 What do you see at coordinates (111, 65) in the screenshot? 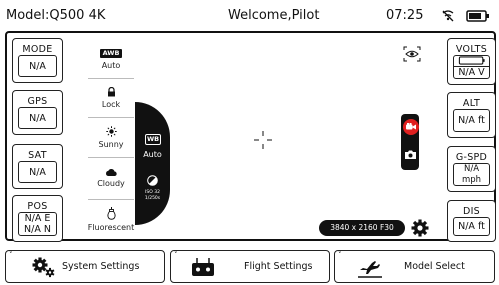
I see `wb-option-label: Auto` at bounding box center [111, 65].